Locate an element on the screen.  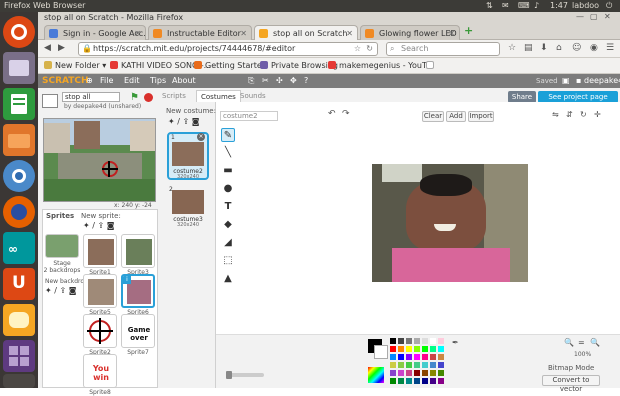
camera-sprite-icon: ◙ is located at coordinates (111, 225).